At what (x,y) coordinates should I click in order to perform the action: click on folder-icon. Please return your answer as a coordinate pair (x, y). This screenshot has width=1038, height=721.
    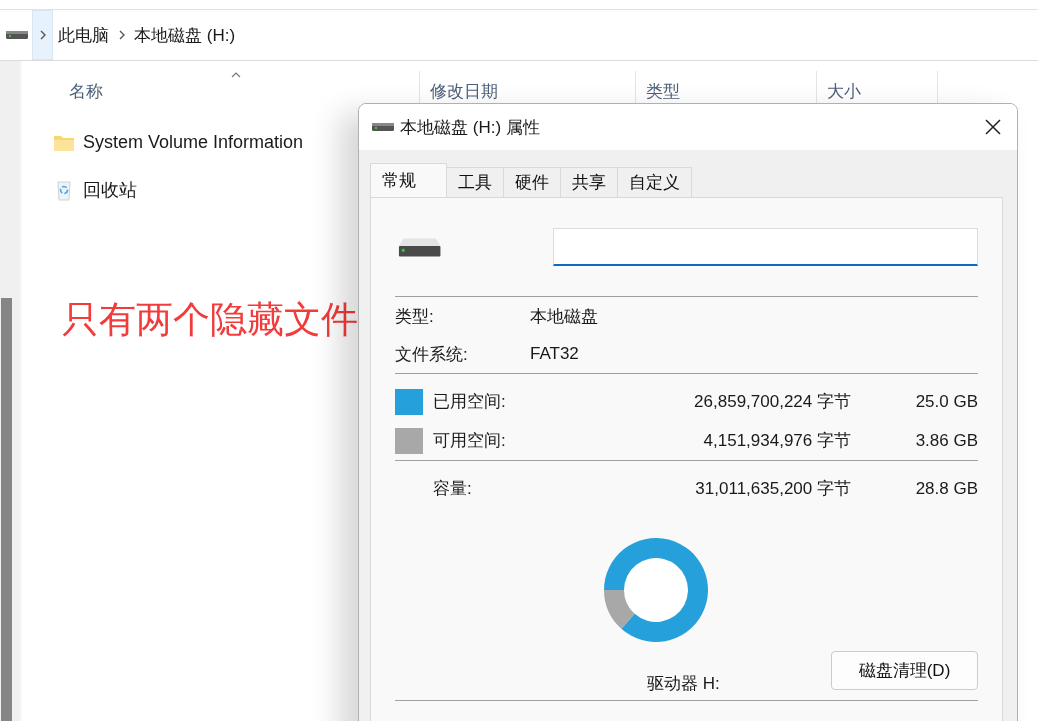
    Looking at the image, I should click on (64, 142).